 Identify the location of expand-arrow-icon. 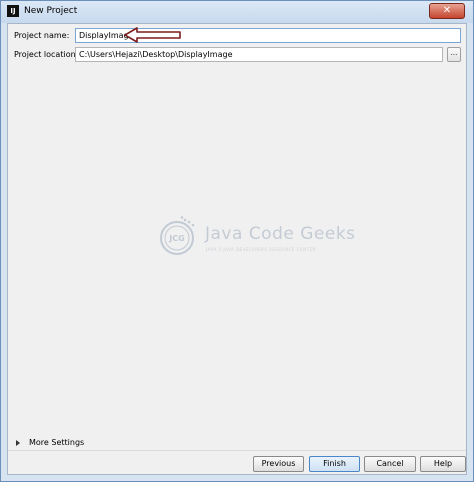
(18, 443).